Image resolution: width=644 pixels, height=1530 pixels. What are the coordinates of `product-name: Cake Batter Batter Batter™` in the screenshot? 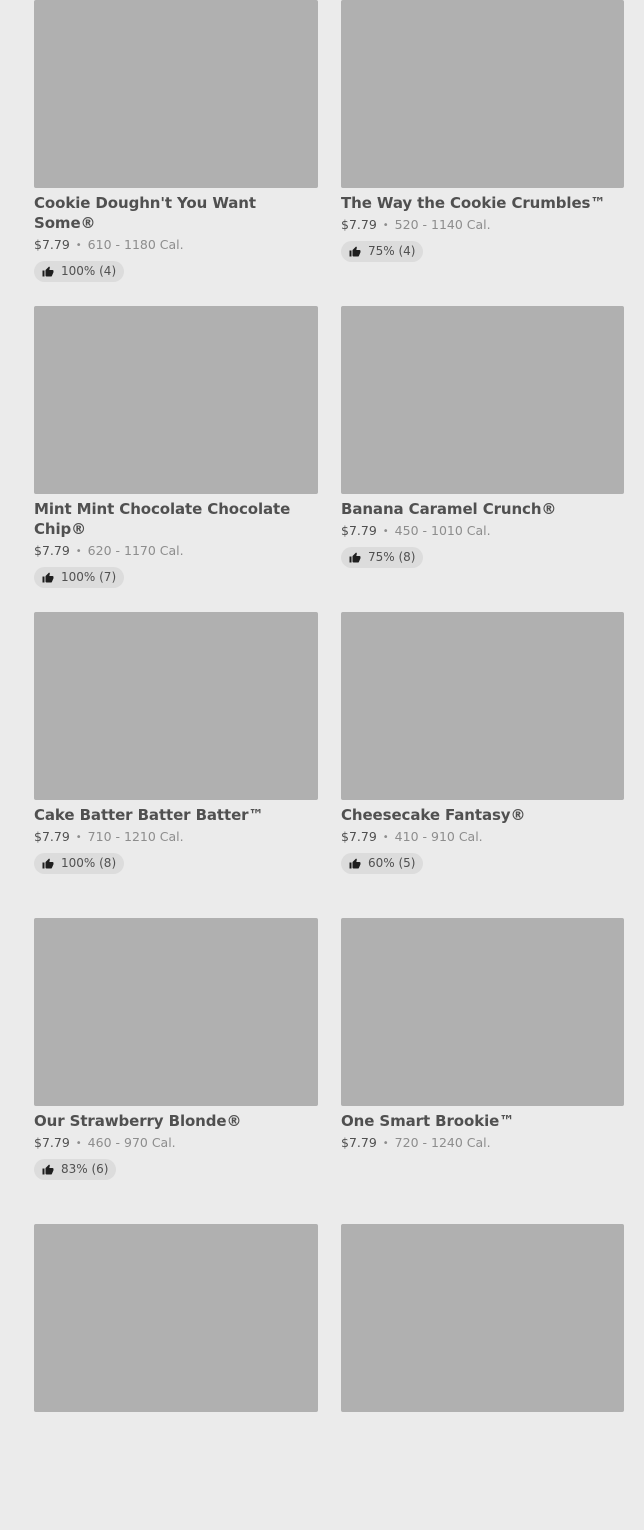 It's located at (176, 815).